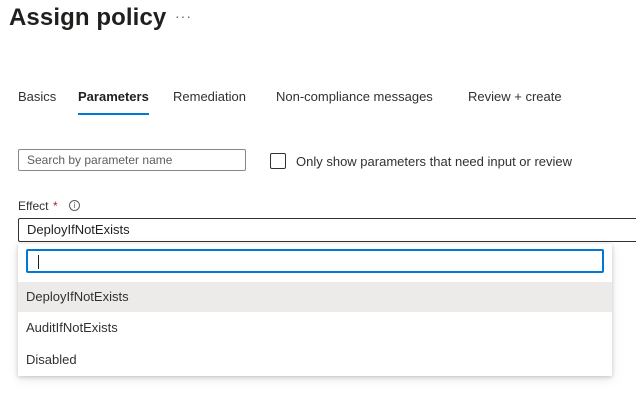 This screenshot has height=396, width=636. I want to click on option-auditifnotexists: AuditIfNotExists, so click(315, 328).